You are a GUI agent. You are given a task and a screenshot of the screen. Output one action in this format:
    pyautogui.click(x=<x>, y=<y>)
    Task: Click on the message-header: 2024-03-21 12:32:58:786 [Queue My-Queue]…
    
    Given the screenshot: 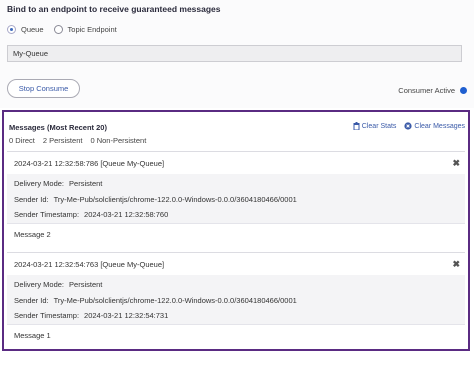 What is the action you would take?
    pyautogui.click(x=236, y=163)
    